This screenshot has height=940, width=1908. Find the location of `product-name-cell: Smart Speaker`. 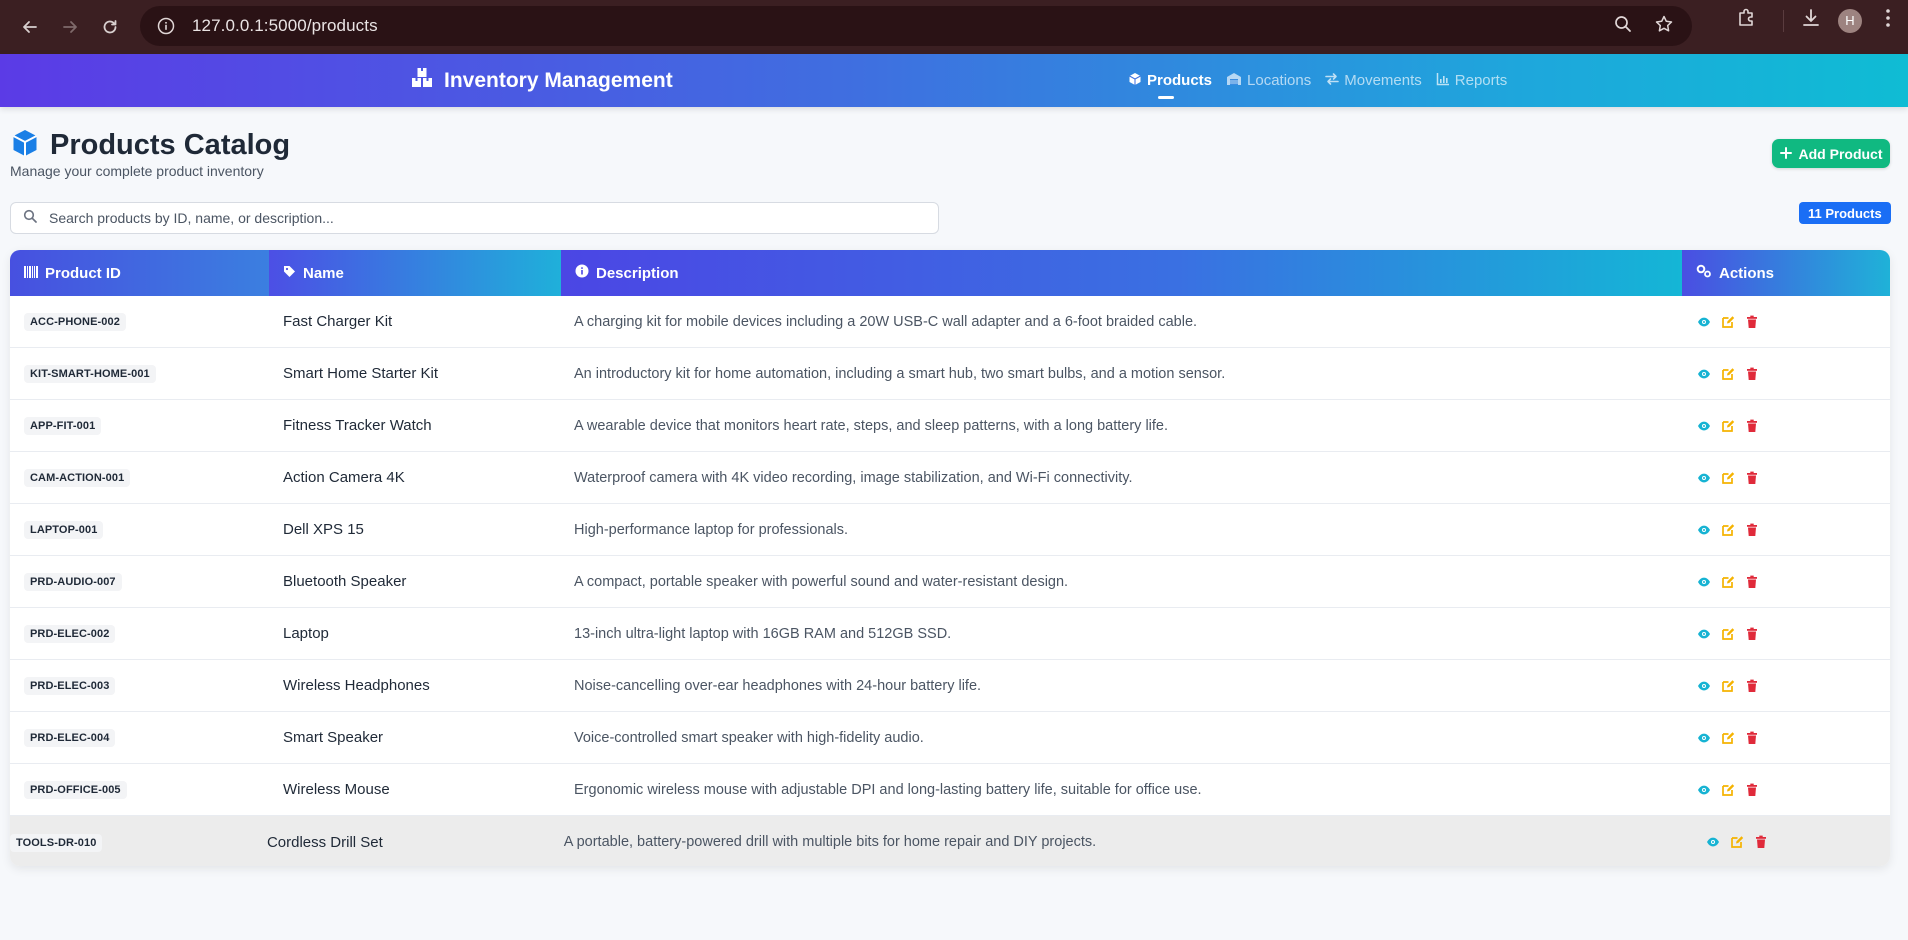

product-name-cell: Smart Speaker is located at coordinates (333, 737).